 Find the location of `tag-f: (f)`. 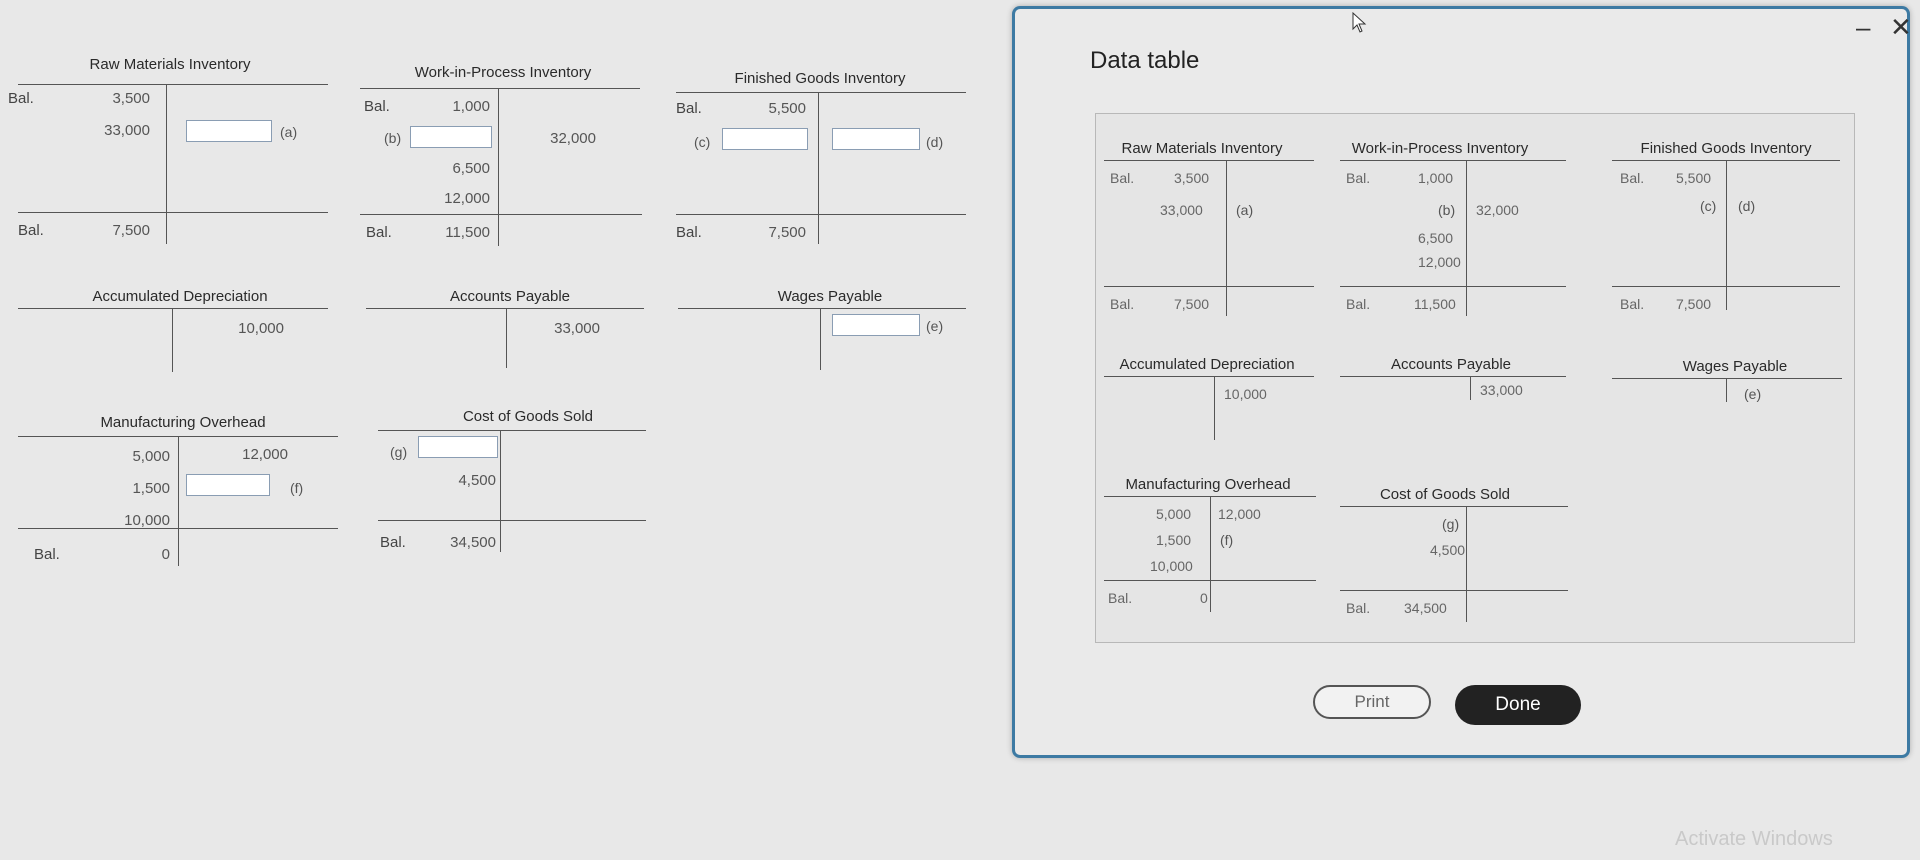

tag-f: (f) is located at coordinates (297, 488).